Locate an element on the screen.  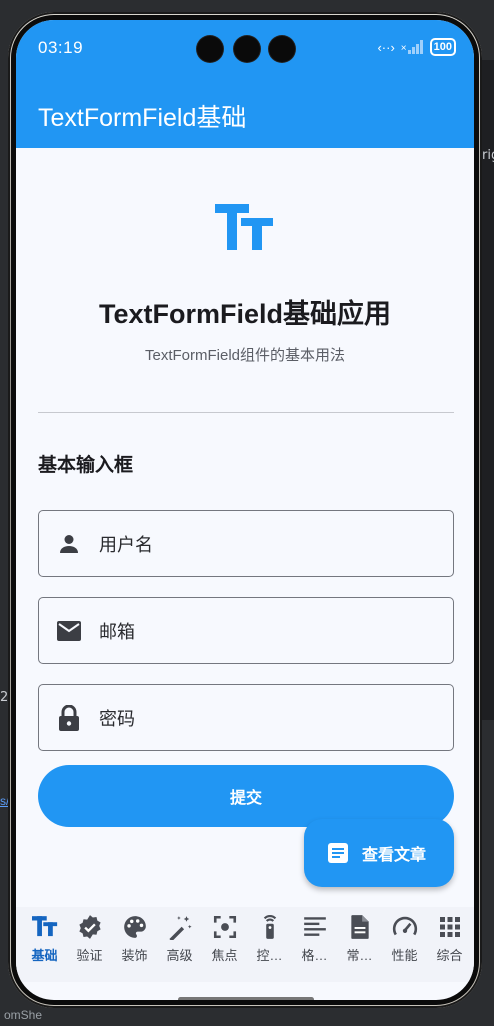
ide-side-text: rig is located at coordinates (488, 155).